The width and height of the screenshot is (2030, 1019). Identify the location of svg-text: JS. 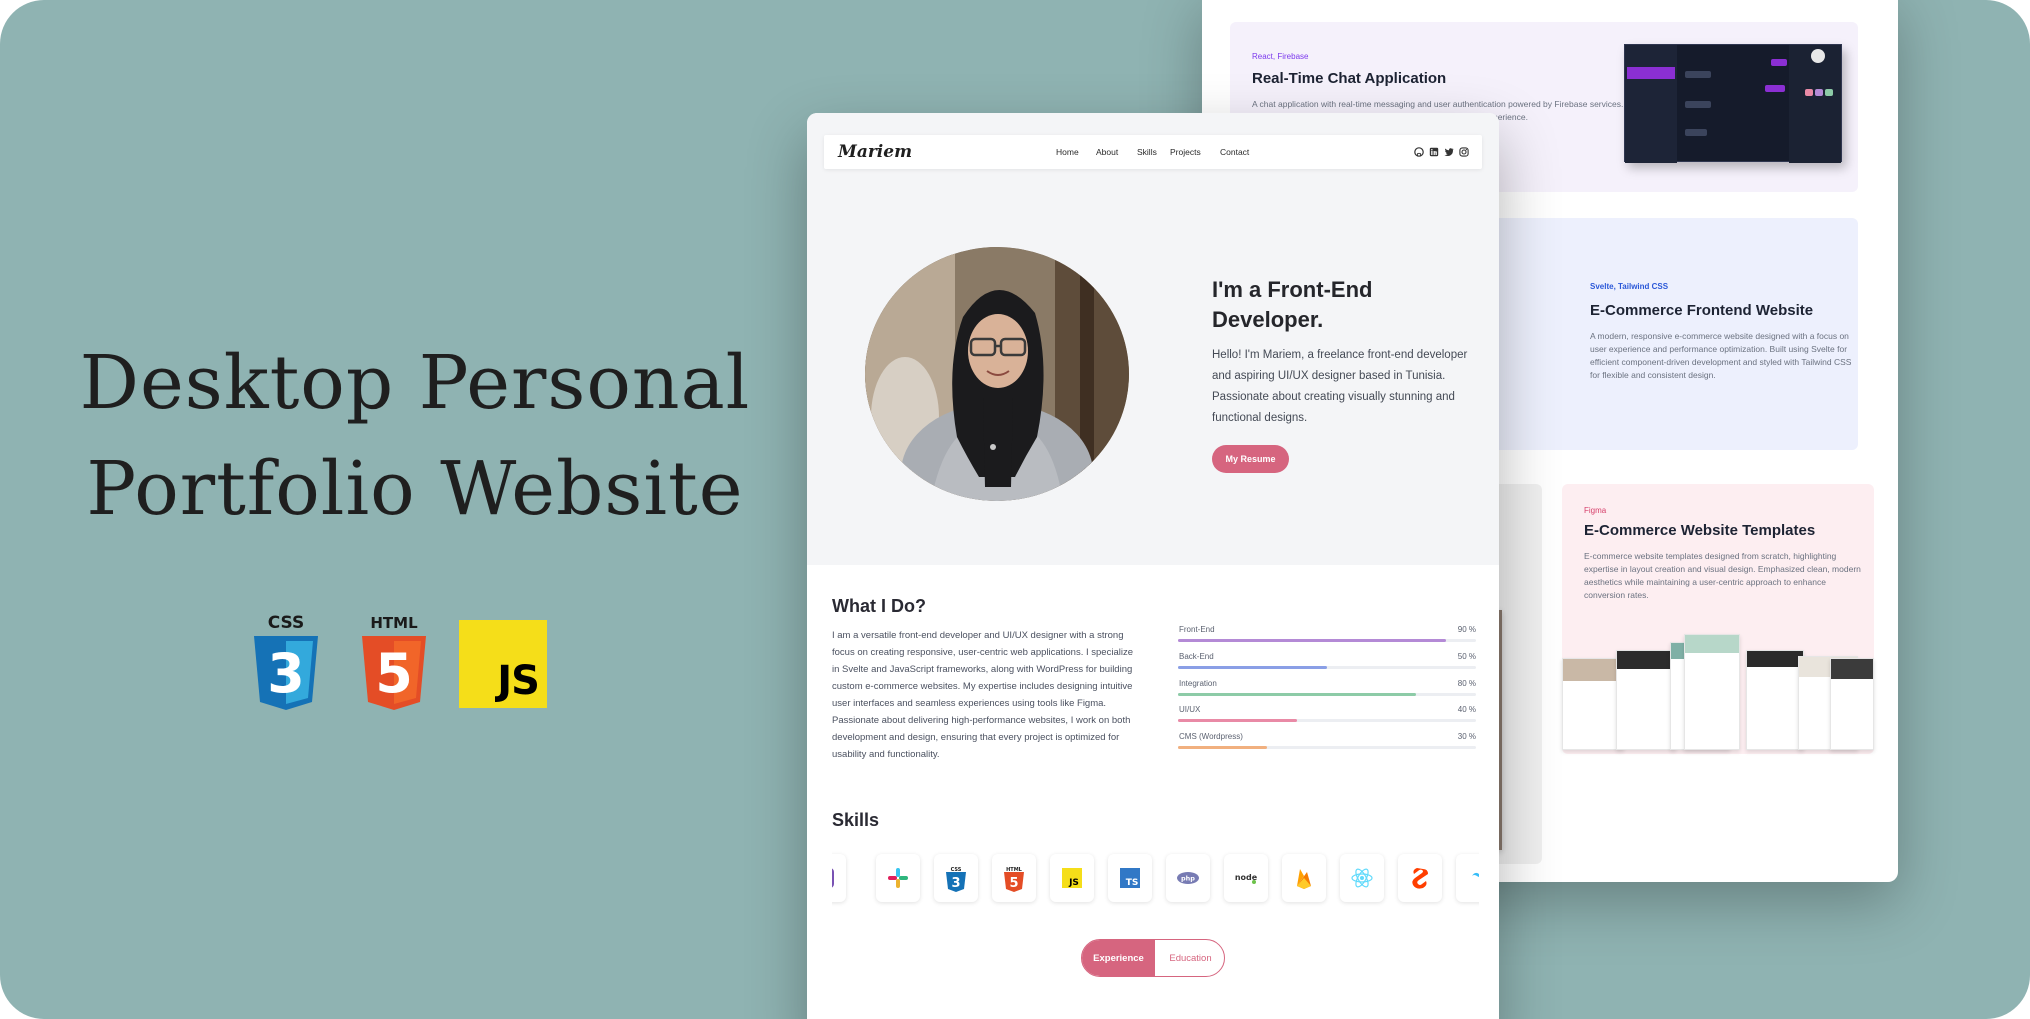
(1073, 883).